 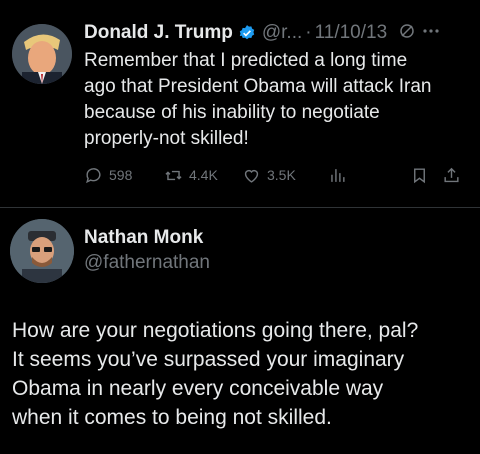 I want to click on bookmark-button, so click(x=419, y=175).